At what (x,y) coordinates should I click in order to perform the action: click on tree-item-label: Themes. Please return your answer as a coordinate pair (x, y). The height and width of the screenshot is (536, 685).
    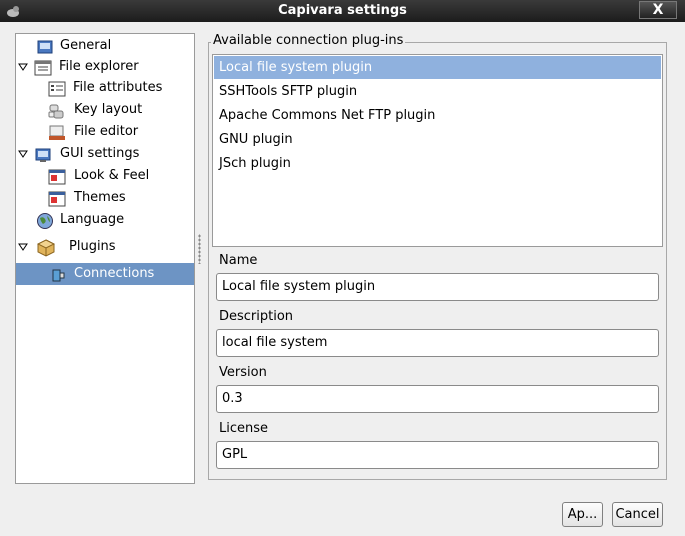
    Looking at the image, I should click on (100, 197).